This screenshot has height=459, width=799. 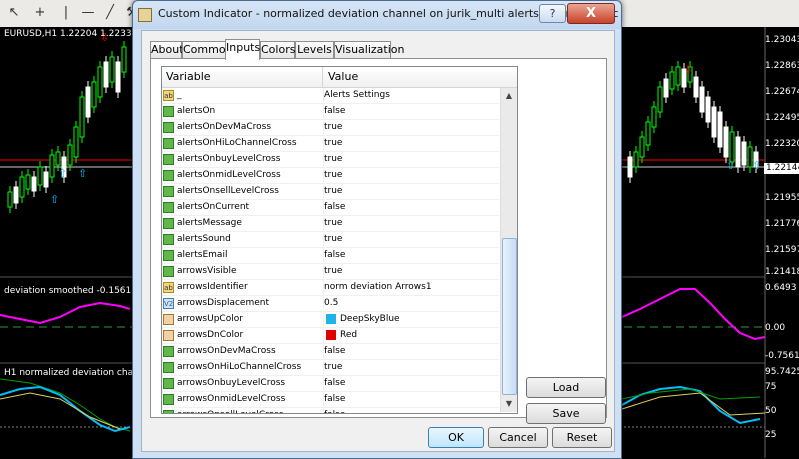 I want to click on input-row: V2 arrowsDisplacement 0.5, so click(x=330, y=304).